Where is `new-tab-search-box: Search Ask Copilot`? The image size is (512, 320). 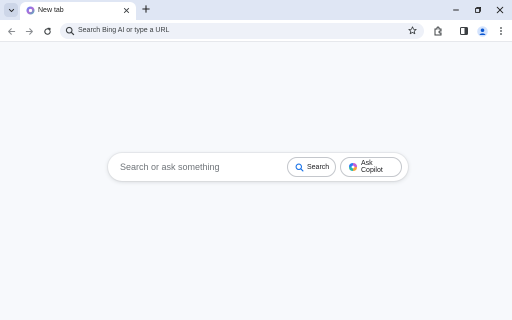
new-tab-search-box: Search Ask Copilot is located at coordinates (258, 167).